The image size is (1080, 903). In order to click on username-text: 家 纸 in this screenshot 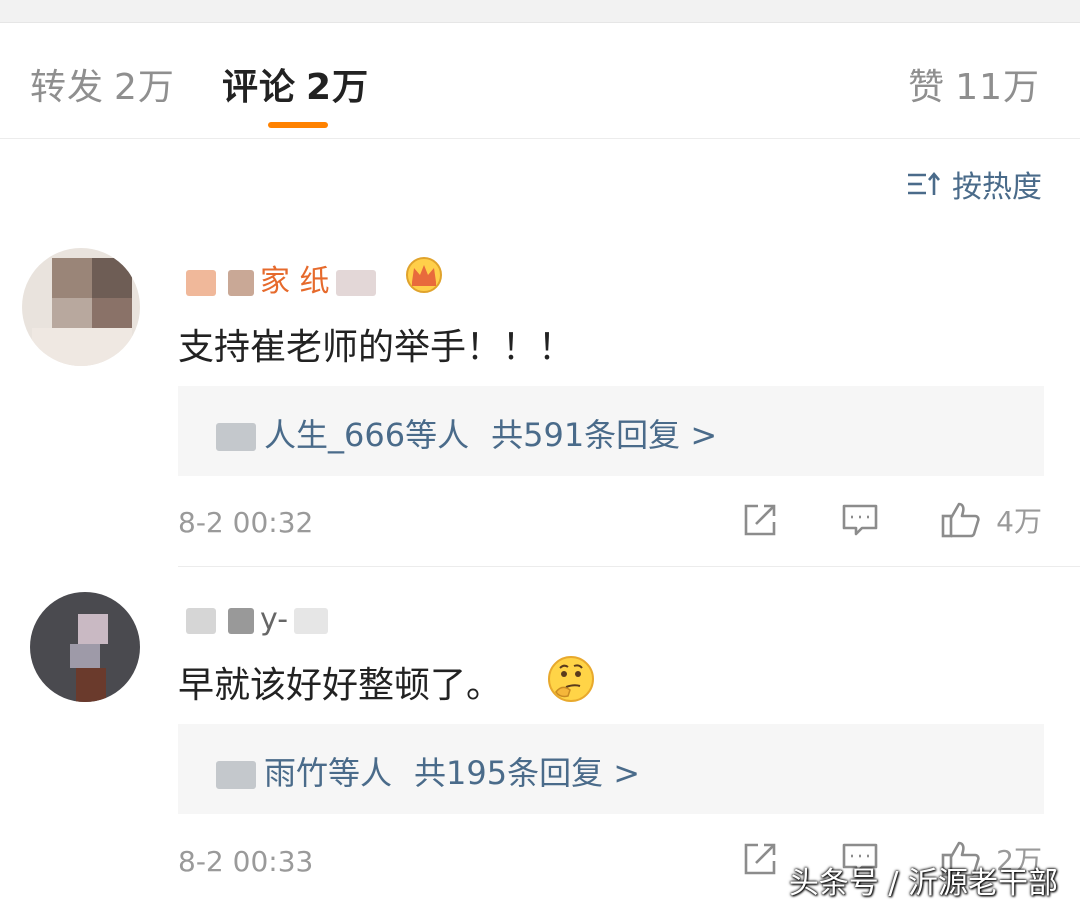, I will do `click(295, 281)`.